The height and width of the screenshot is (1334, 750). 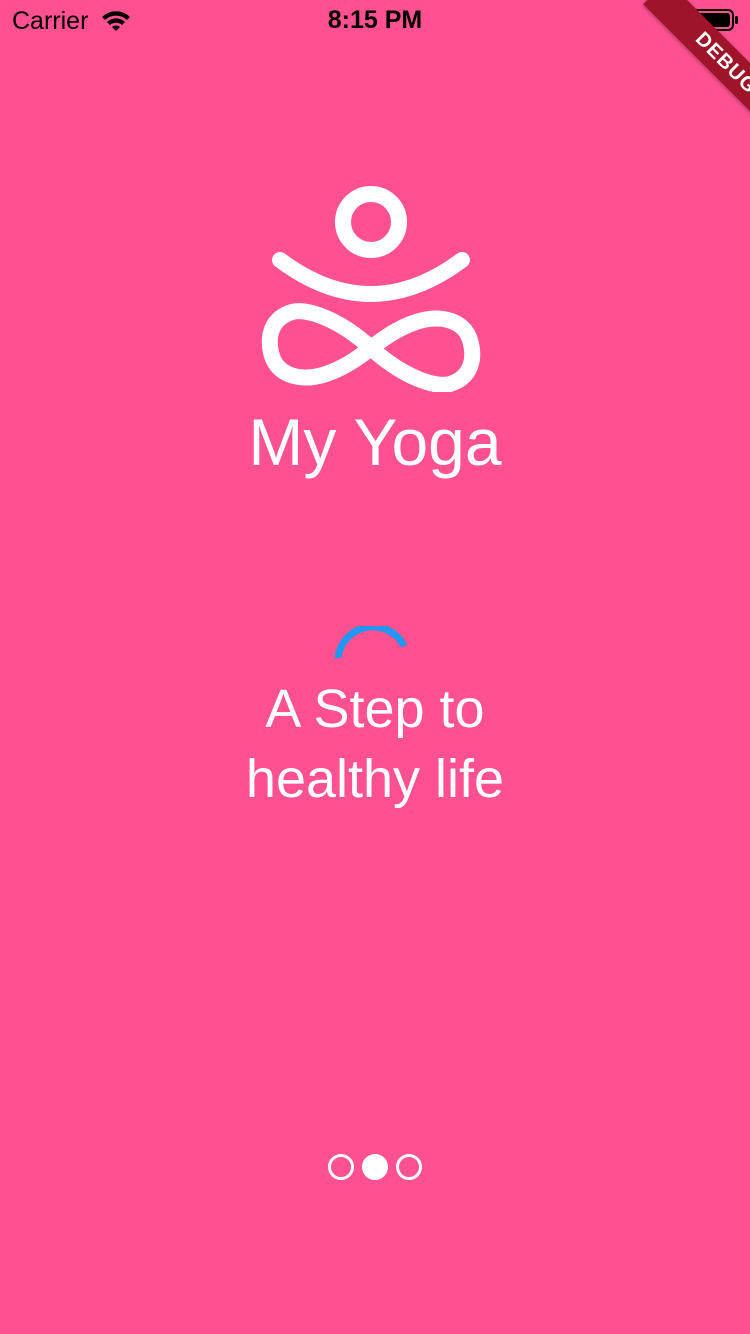 What do you see at coordinates (375, 442) in the screenshot?
I see `app-title: My Yoga` at bounding box center [375, 442].